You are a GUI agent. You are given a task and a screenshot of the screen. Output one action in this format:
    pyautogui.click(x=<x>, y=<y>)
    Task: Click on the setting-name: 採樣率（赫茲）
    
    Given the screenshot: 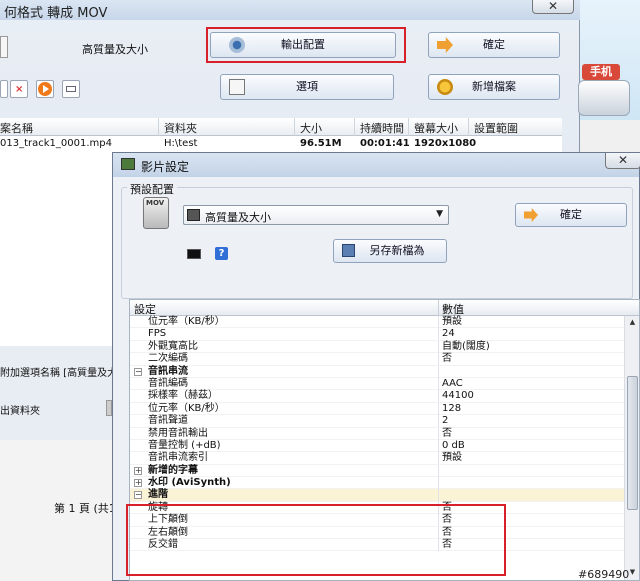 What is the action you would take?
    pyautogui.click(x=183, y=396)
    